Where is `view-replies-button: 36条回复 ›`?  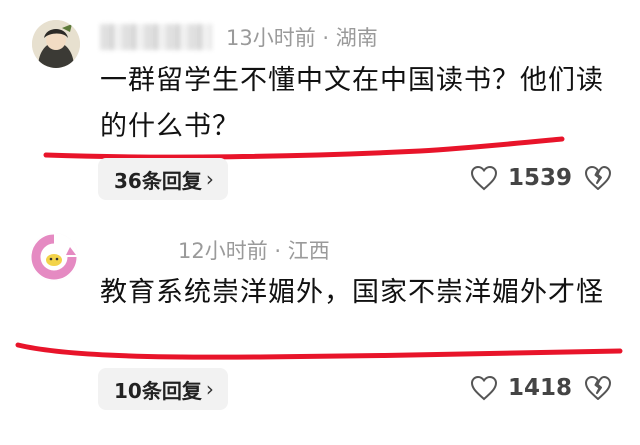
view-replies-button: 36条回复 › is located at coordinates (163, 179).